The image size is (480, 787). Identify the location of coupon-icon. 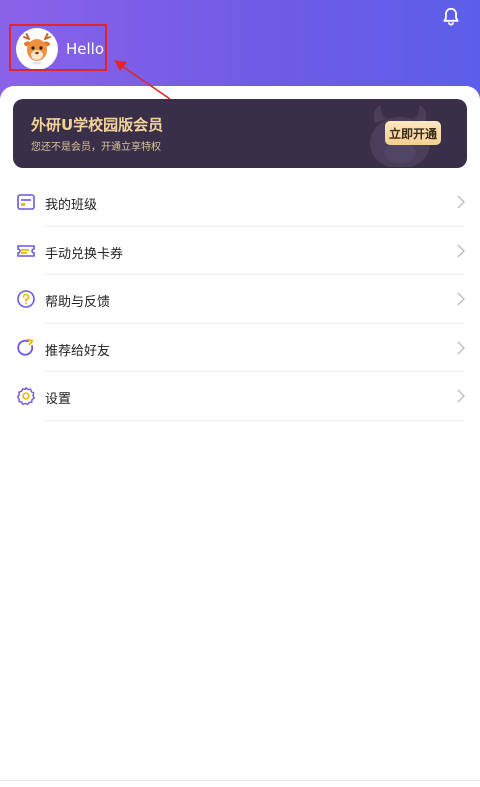
(26, 250).